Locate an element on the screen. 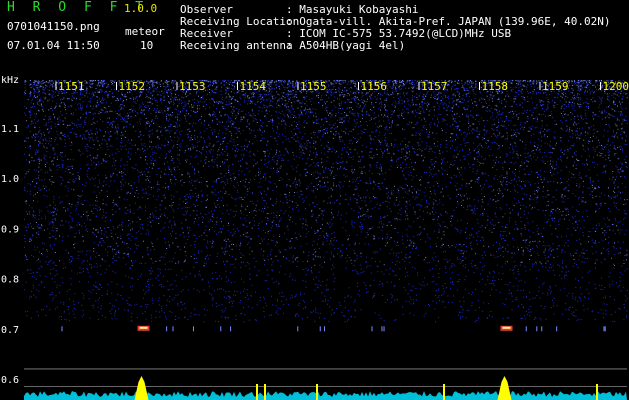 The height and width of the screenshot is (400, 629). x-tick-label: 1153 is located at coordinates (192, 86).